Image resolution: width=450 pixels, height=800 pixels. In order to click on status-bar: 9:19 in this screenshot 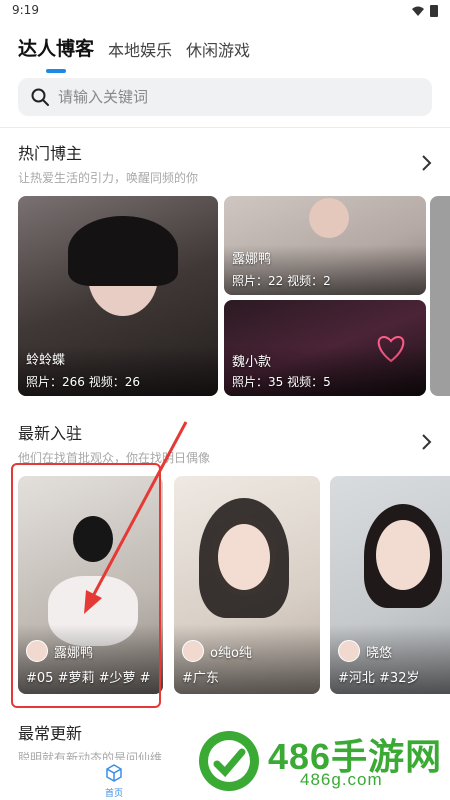, I will do `click(225, 11)`.